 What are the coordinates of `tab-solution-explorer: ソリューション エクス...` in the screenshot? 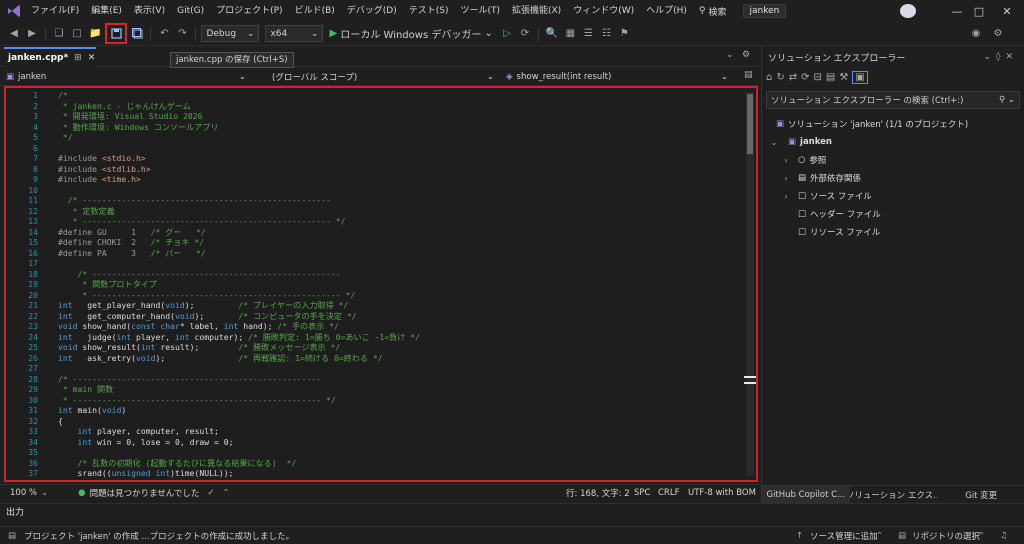 It's located at (894, 494).